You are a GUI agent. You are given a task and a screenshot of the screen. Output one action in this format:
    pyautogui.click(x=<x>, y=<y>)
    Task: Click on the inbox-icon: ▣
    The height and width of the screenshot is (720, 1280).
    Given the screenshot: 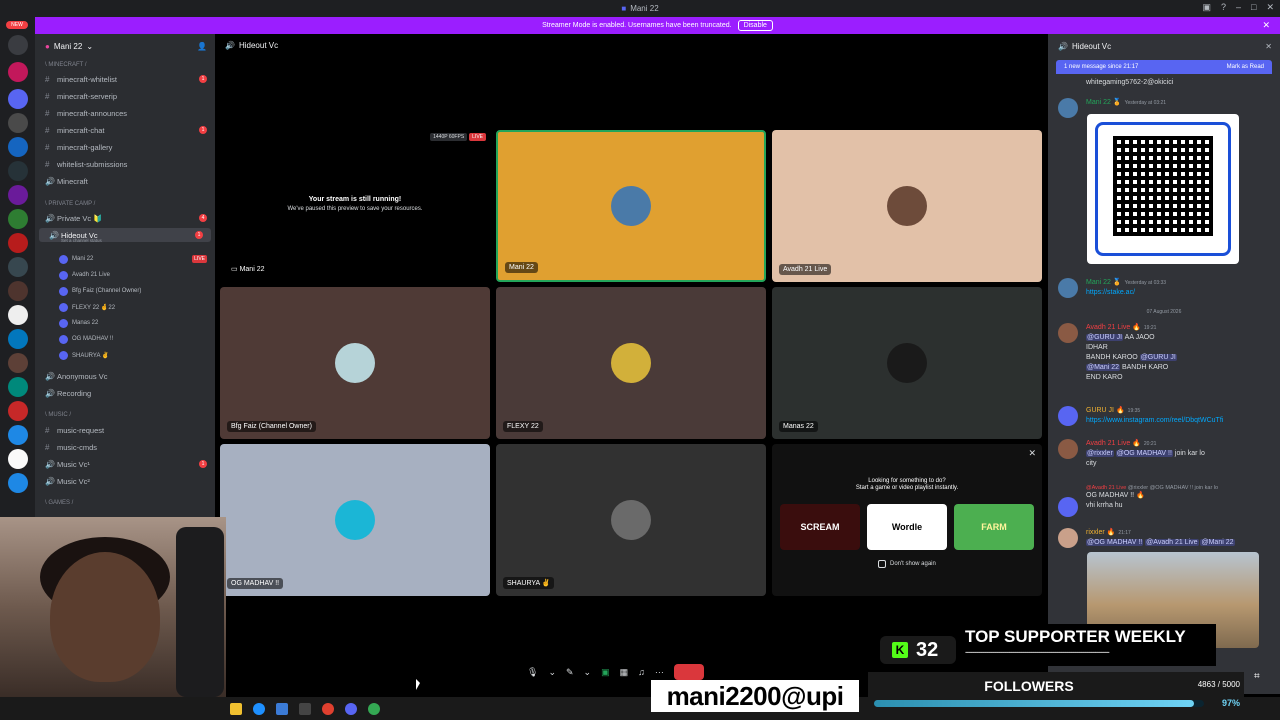 What is the action you would take?
    pyautogui.click(x=1206, y=7)
    